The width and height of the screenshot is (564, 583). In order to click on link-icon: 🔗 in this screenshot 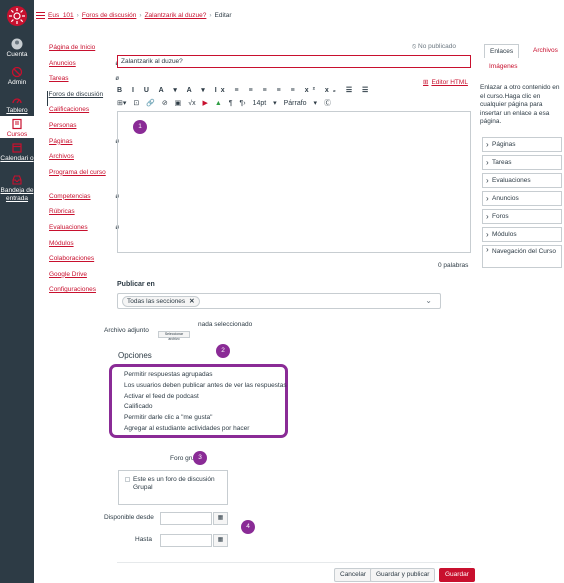, I will do `click(150, 103)`.